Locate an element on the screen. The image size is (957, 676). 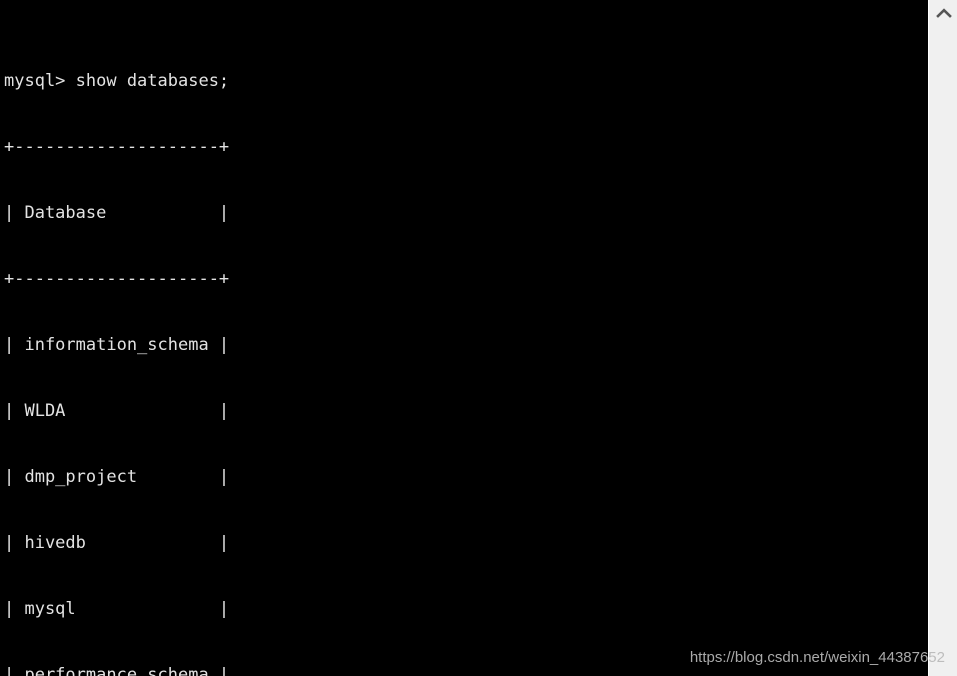
terminal-line: mysql> show databases; is located at coordinates (117, 81).